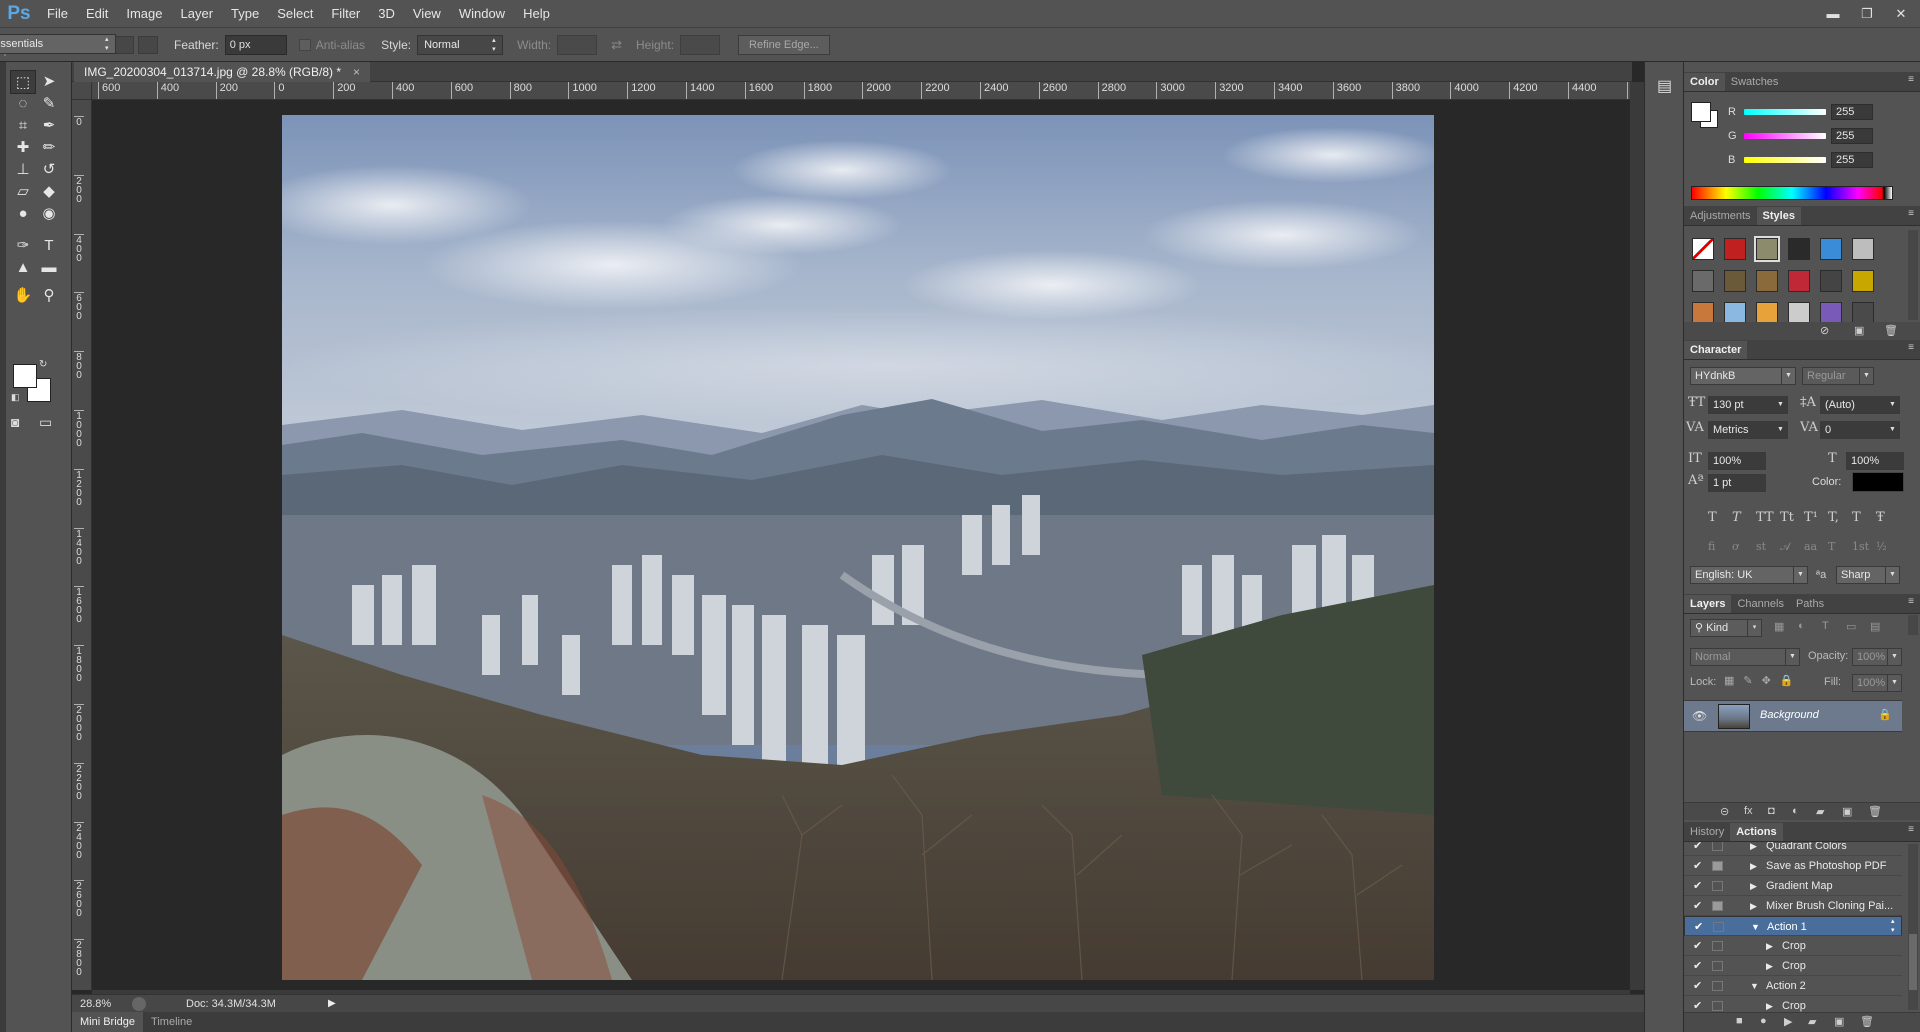  I want to click on adjustment-layer-icon: ◐, so click(1795, 811).